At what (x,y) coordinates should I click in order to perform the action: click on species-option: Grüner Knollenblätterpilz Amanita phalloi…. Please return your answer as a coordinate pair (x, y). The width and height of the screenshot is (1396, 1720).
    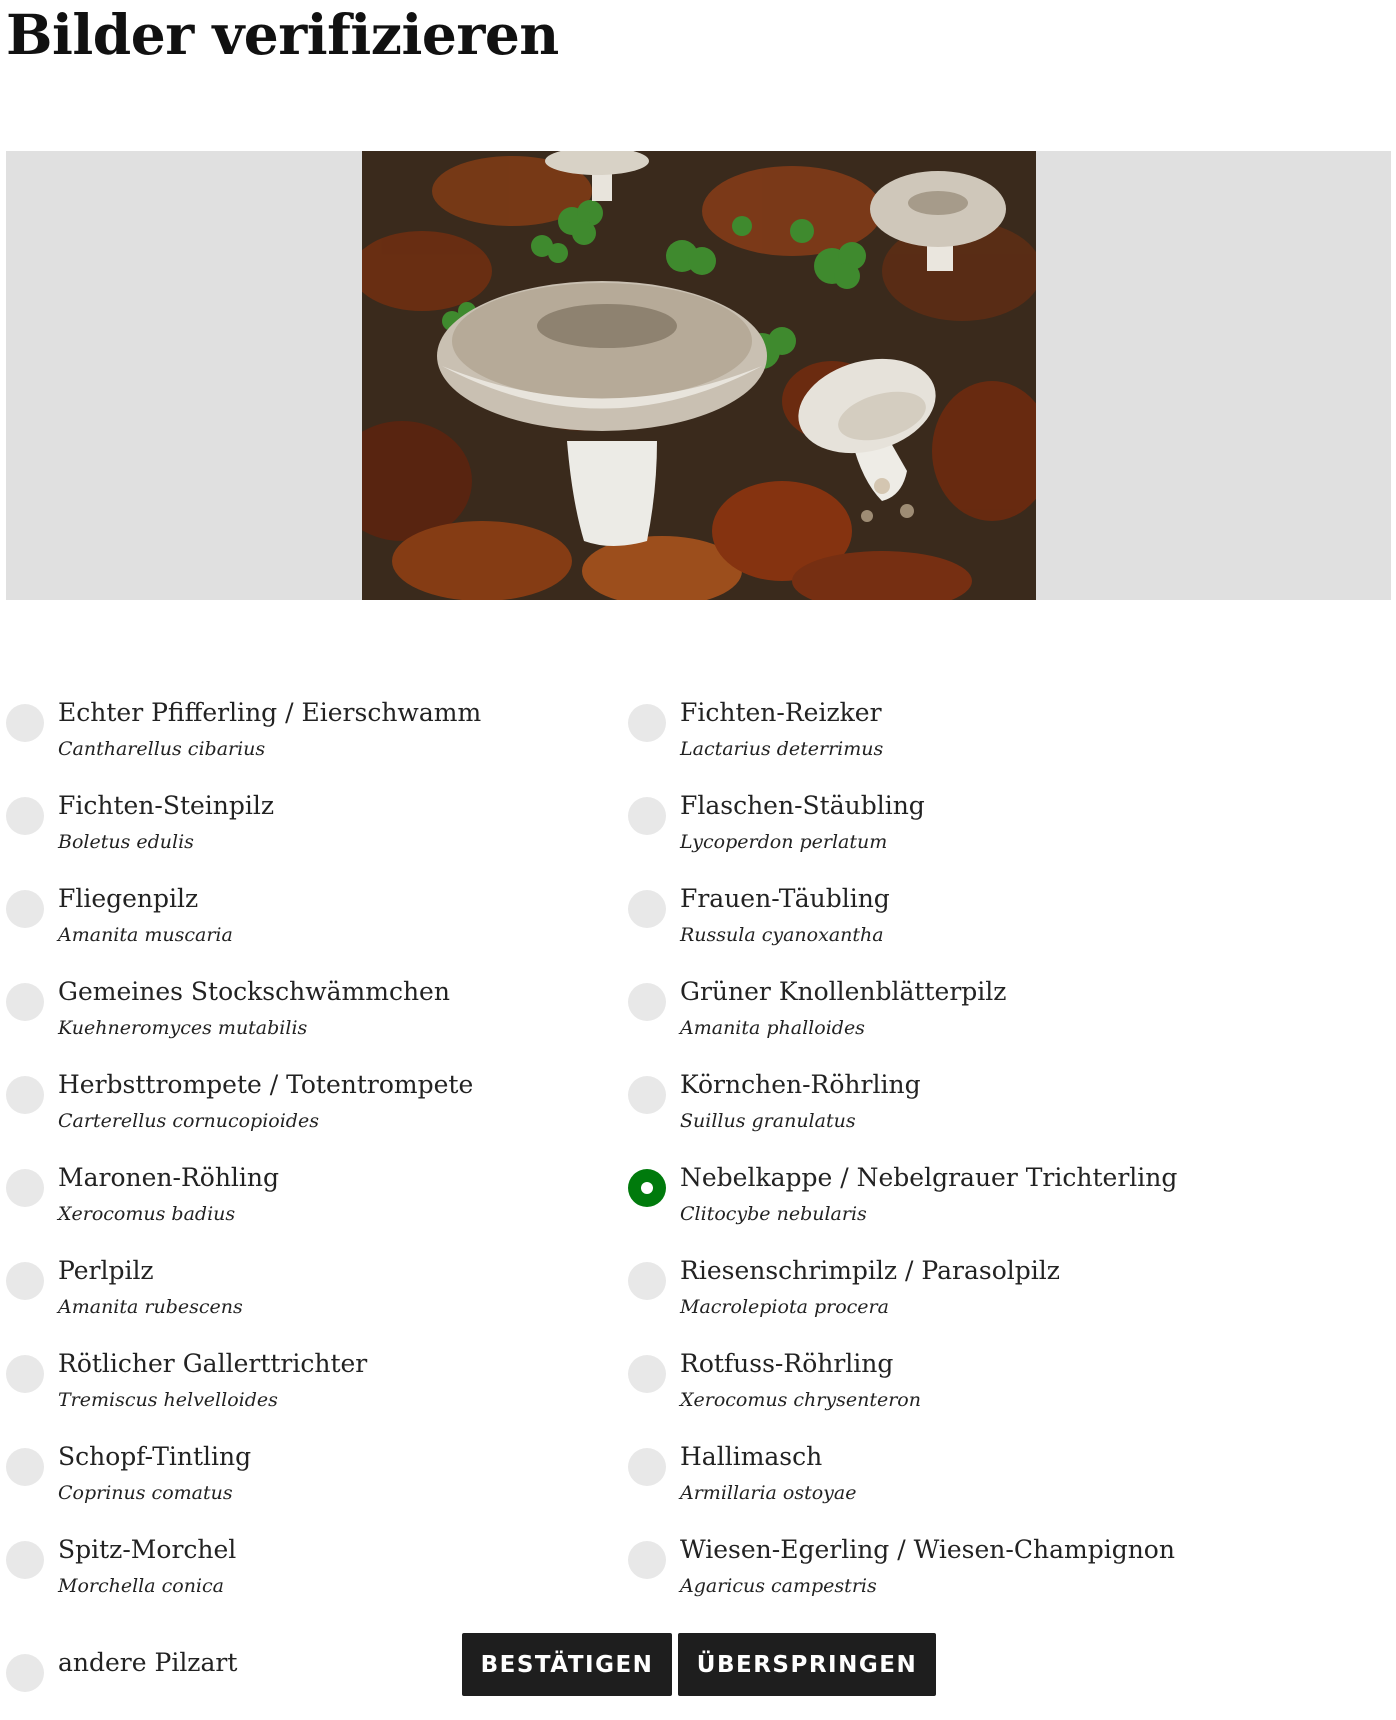
    Looking at the image, I should click on (928, 1009).